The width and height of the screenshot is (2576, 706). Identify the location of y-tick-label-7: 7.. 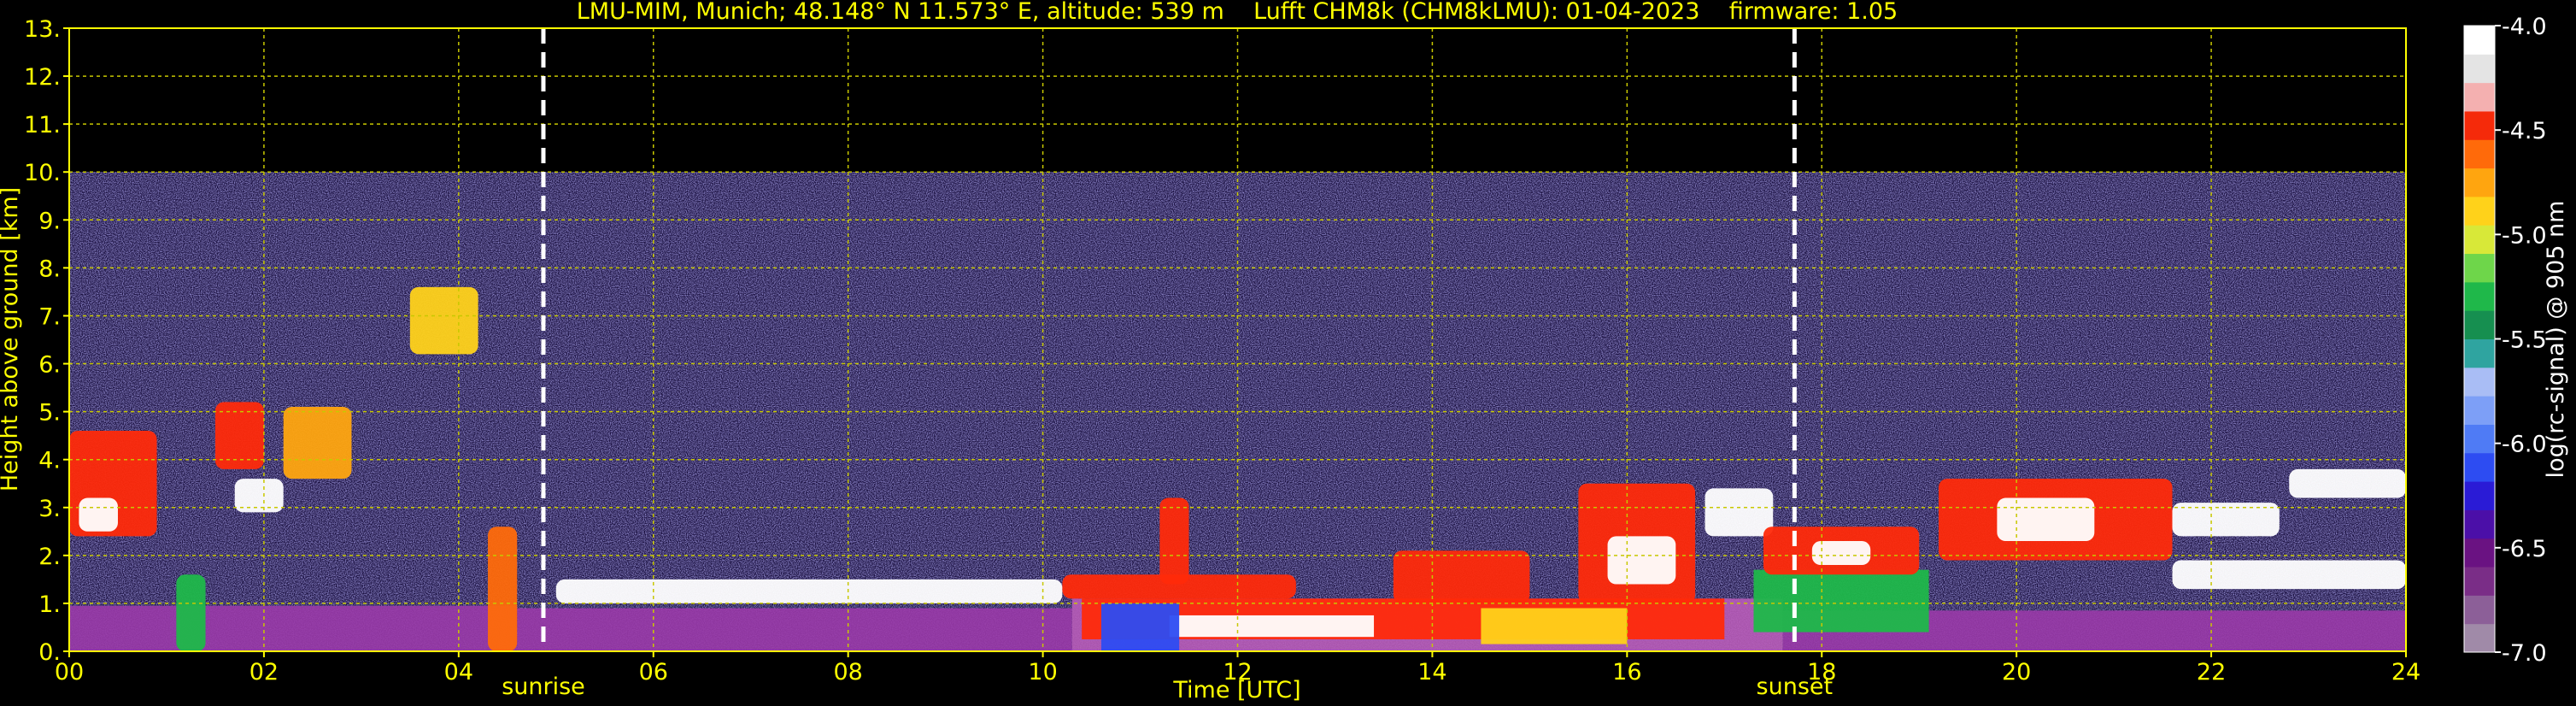
(49, 316).